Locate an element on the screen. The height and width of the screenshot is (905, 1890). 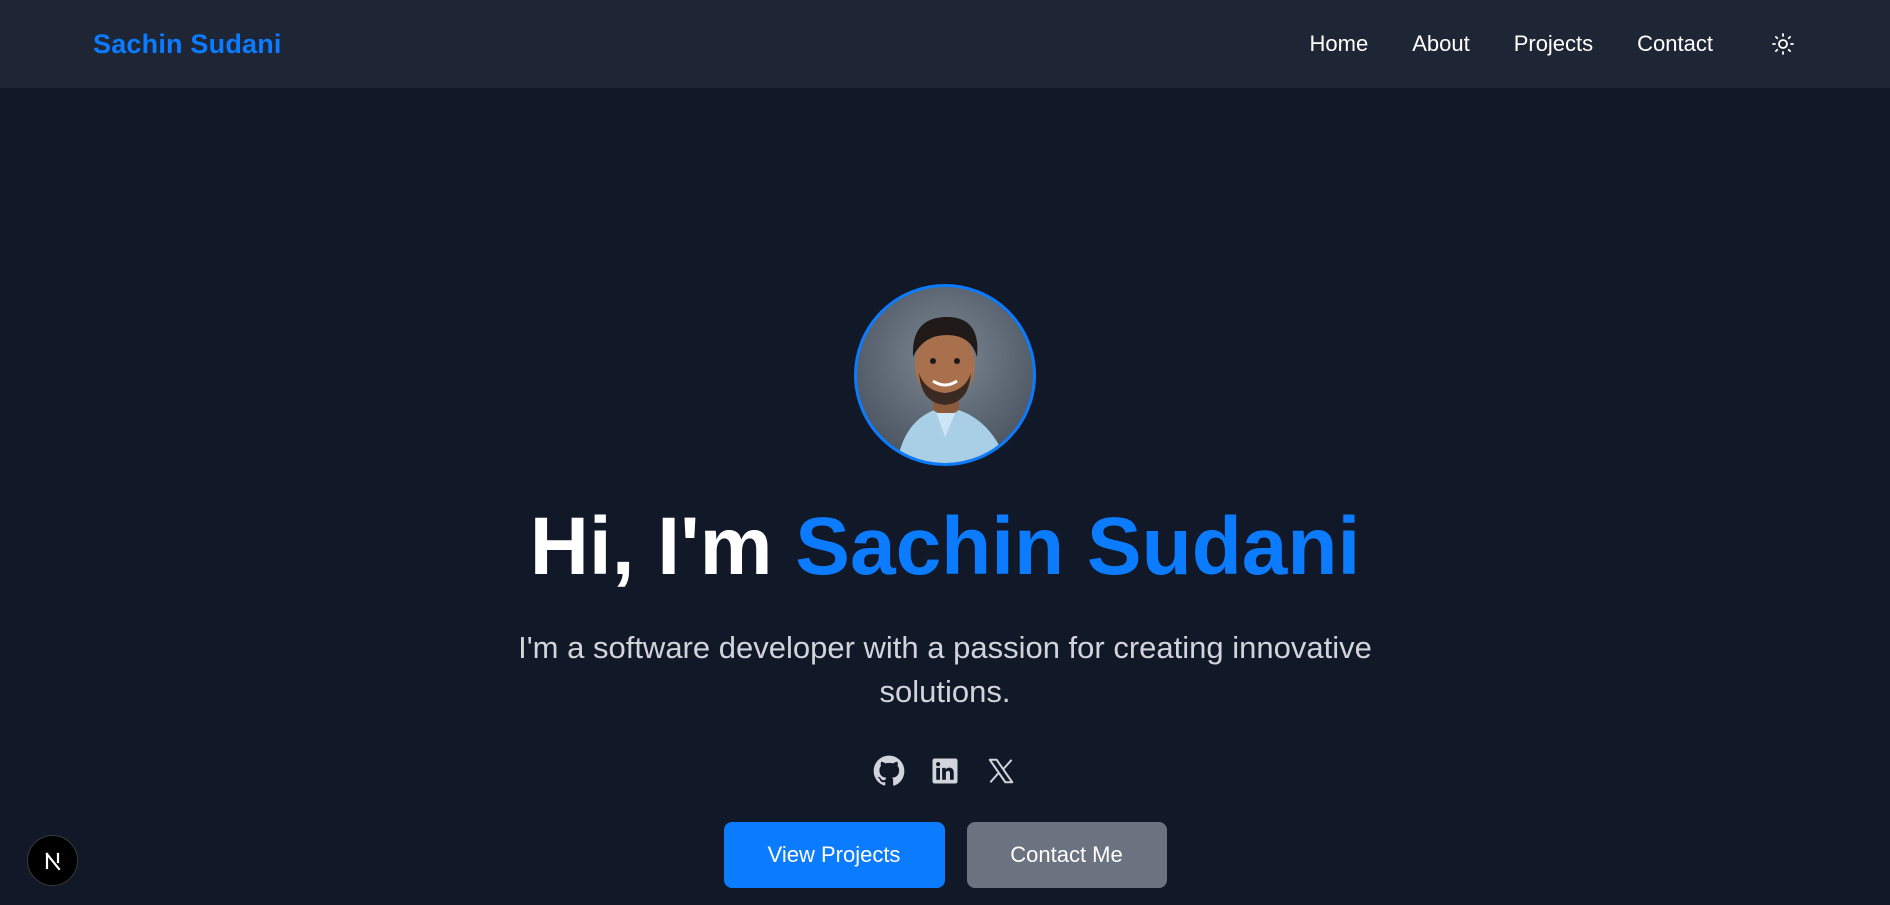
profile-avatar is located at coordinates (945, 375).